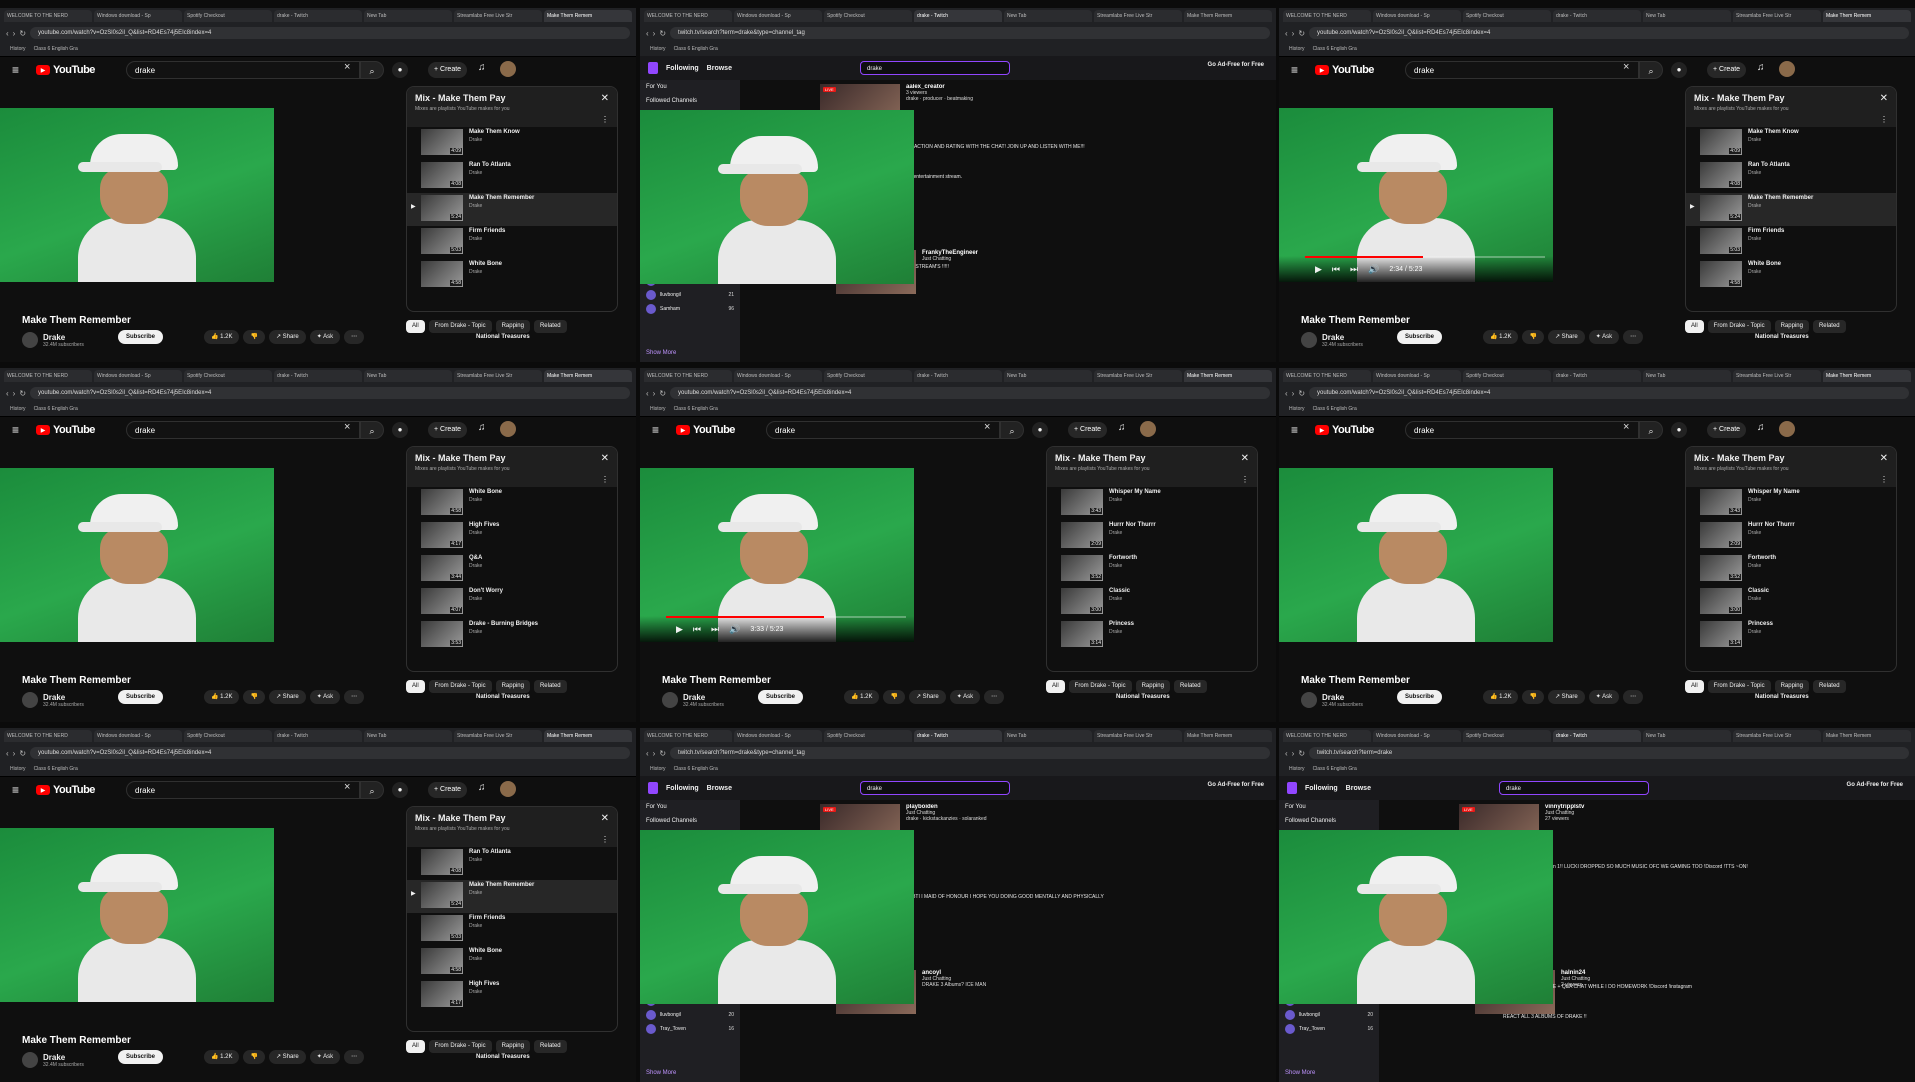  Describe the element at coordinates (287, 337) in the screenshot. I see `share-button: ↗ Share` at that location.